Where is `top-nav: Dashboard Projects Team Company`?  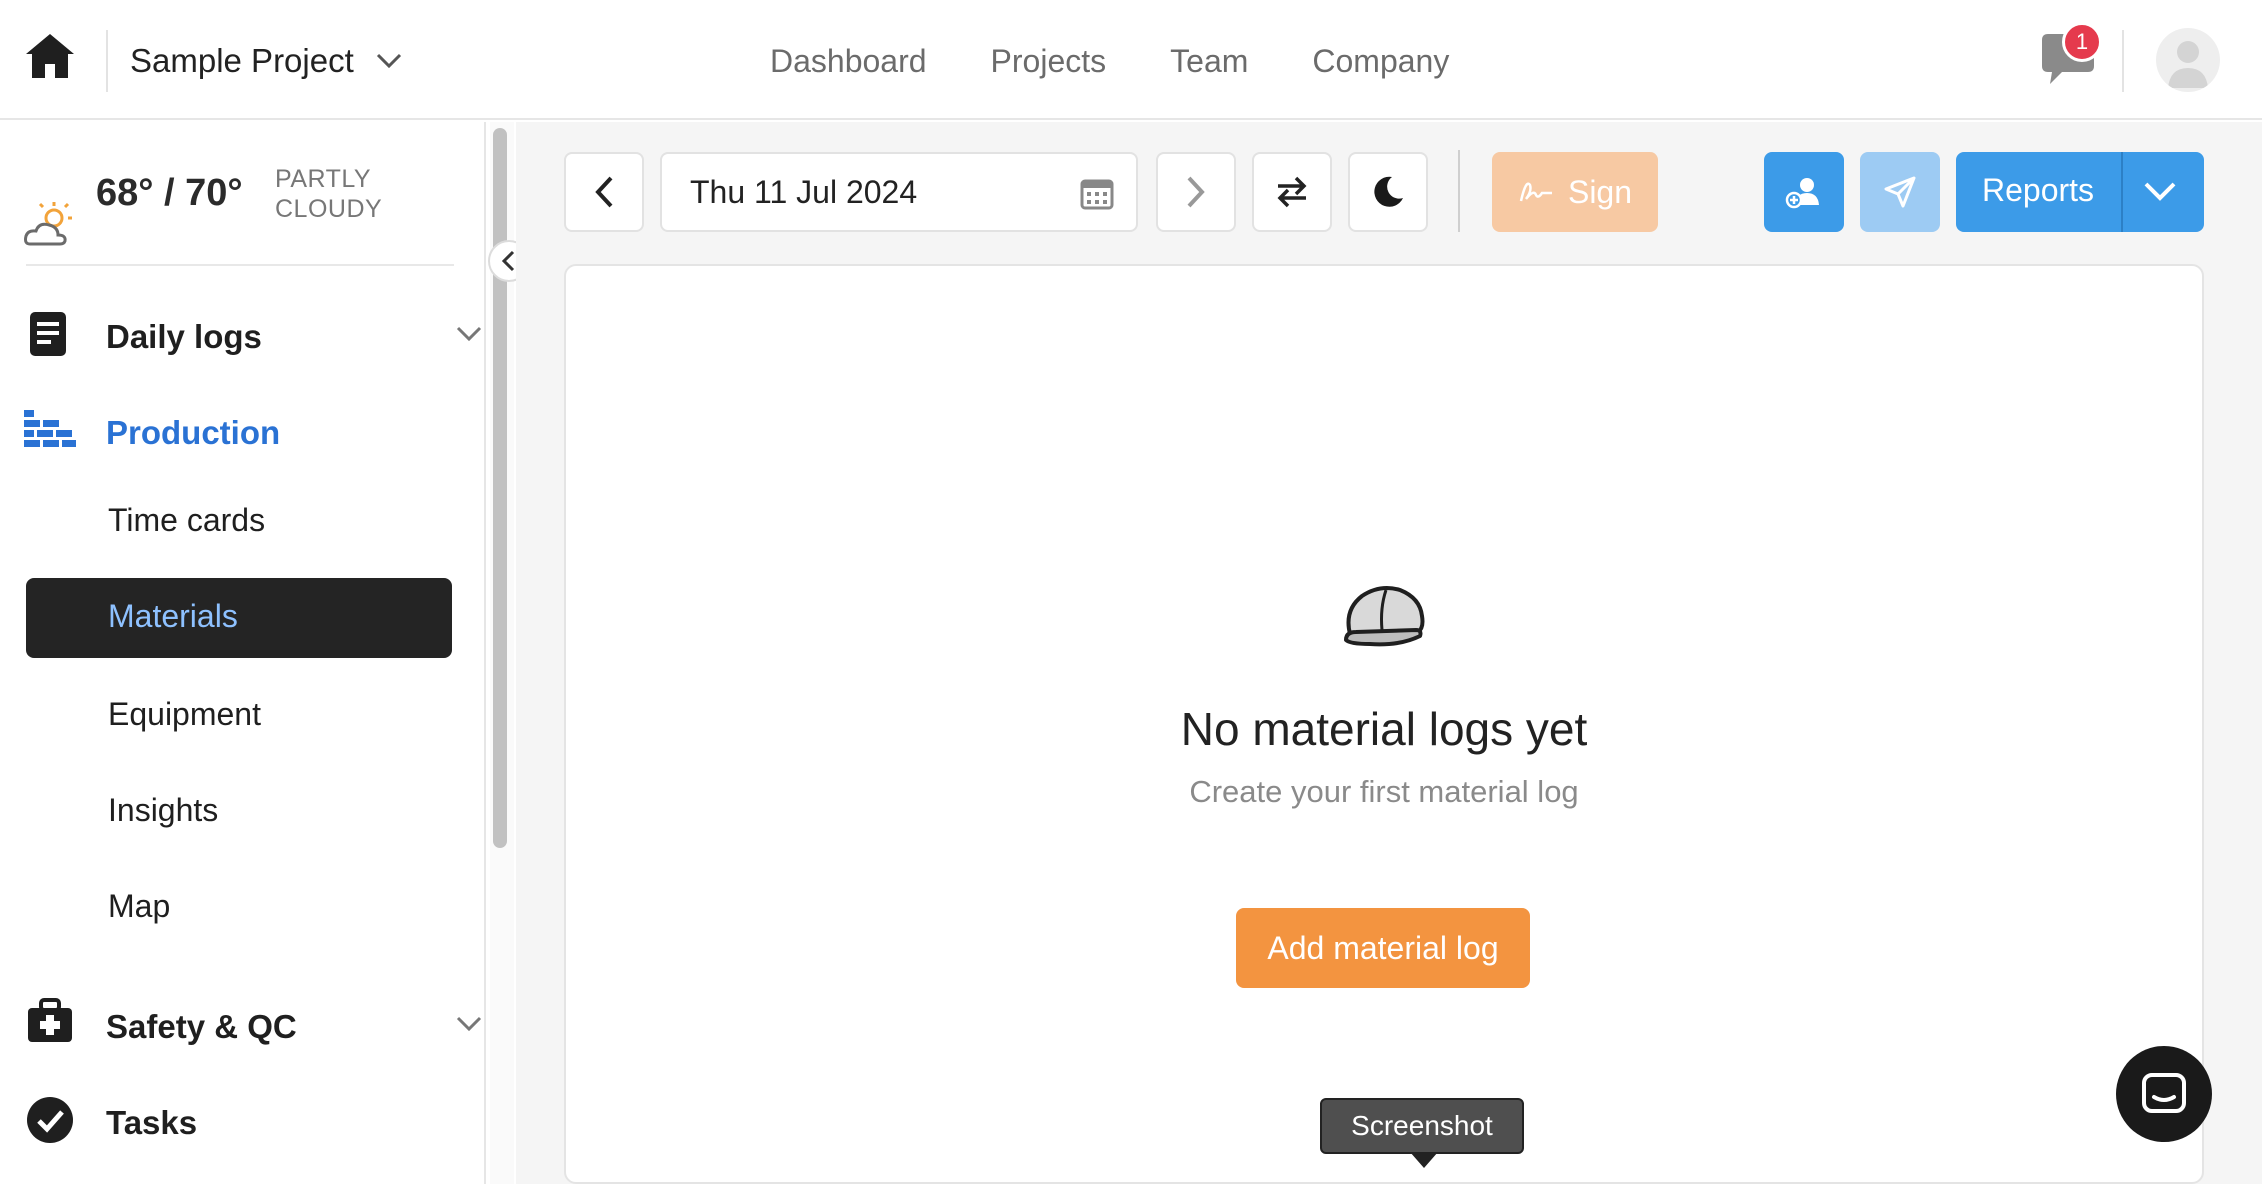 top-nav: Dashboard Projects Team Company is located at coordinates (1109, 61).